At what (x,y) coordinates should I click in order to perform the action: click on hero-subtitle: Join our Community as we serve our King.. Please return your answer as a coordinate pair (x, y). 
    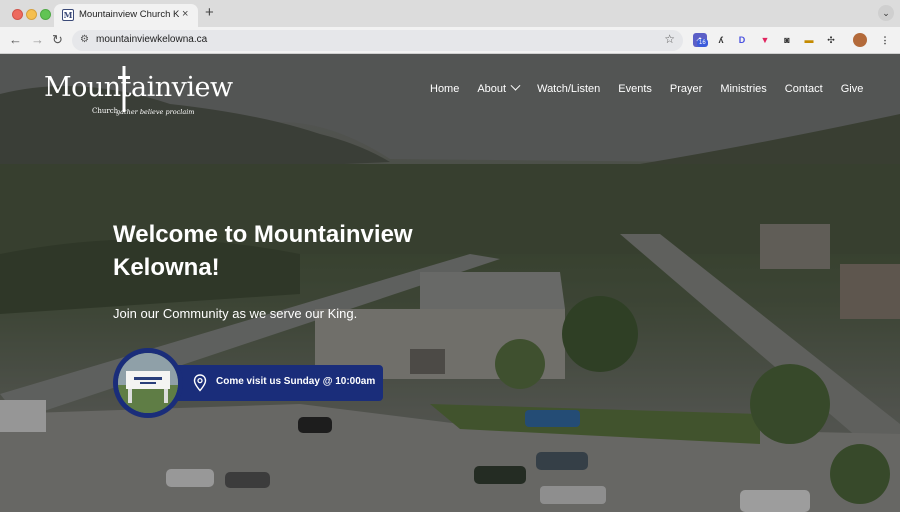
    Looking at the image, I should click on (235, 313).